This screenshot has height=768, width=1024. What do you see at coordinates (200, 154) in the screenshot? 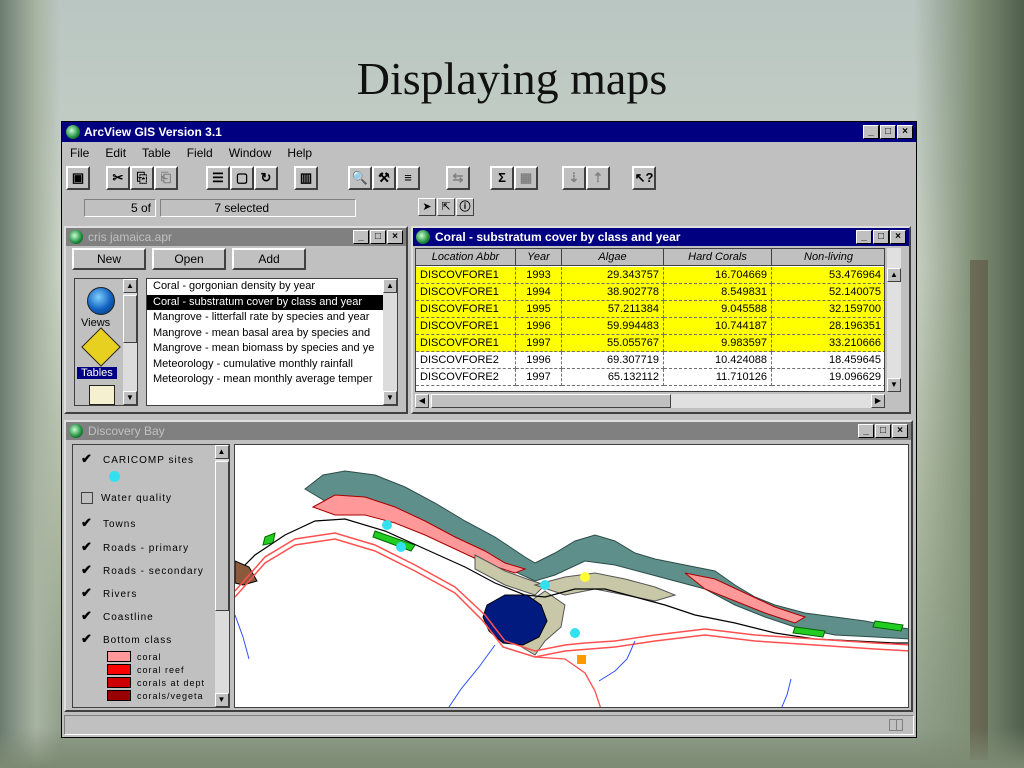
I see `menu-field: Field` at bounding box center [200, 154].